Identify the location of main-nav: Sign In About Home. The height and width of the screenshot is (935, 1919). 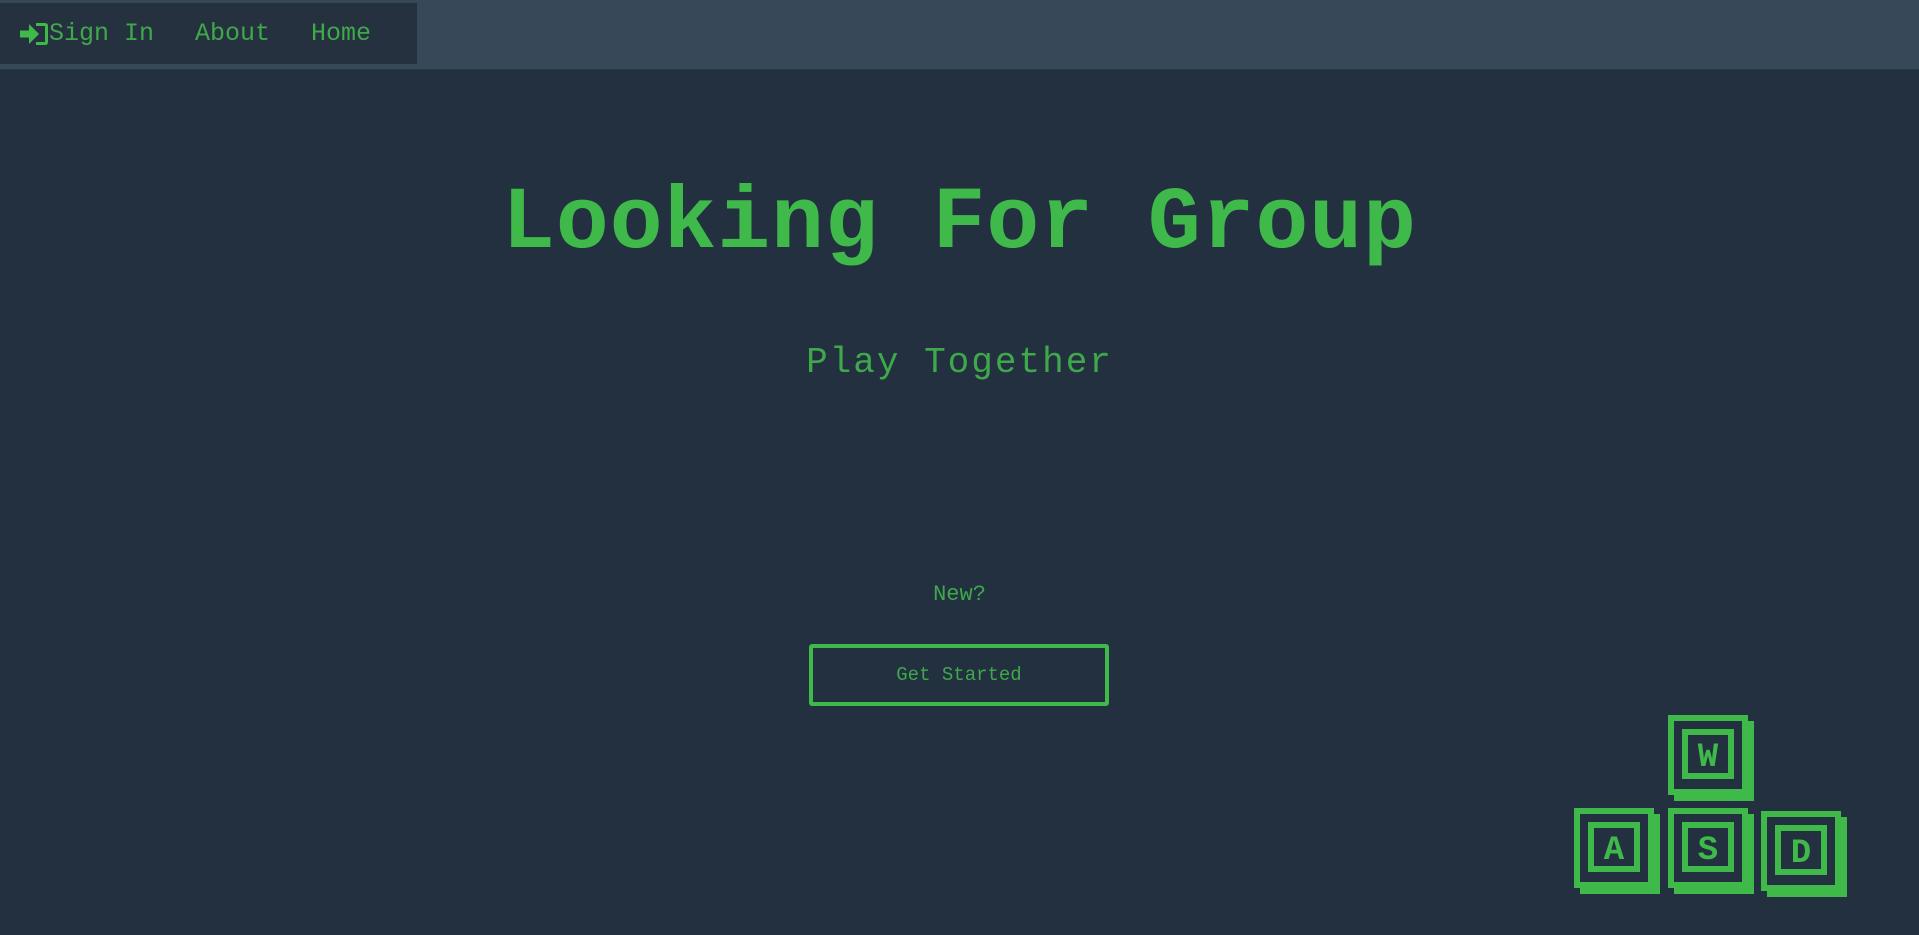
(208, 33).